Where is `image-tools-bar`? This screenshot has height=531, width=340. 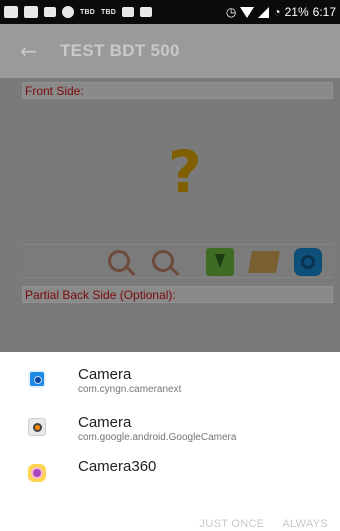 image-tools-bar is located at coordinates (177, 261).